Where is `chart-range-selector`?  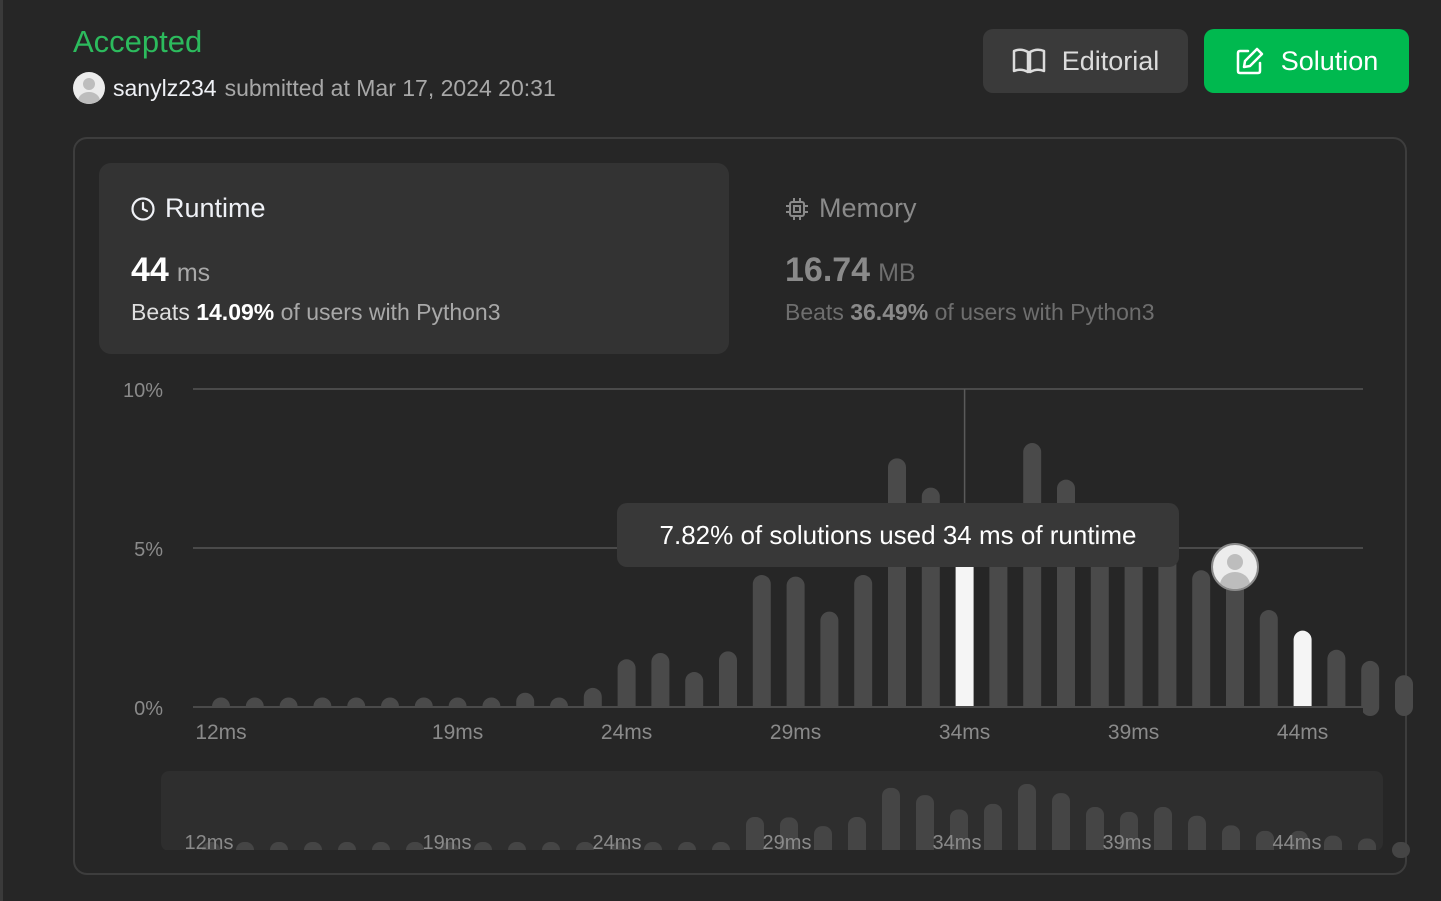
chart-range-selector is located at coordinates (772, 811).